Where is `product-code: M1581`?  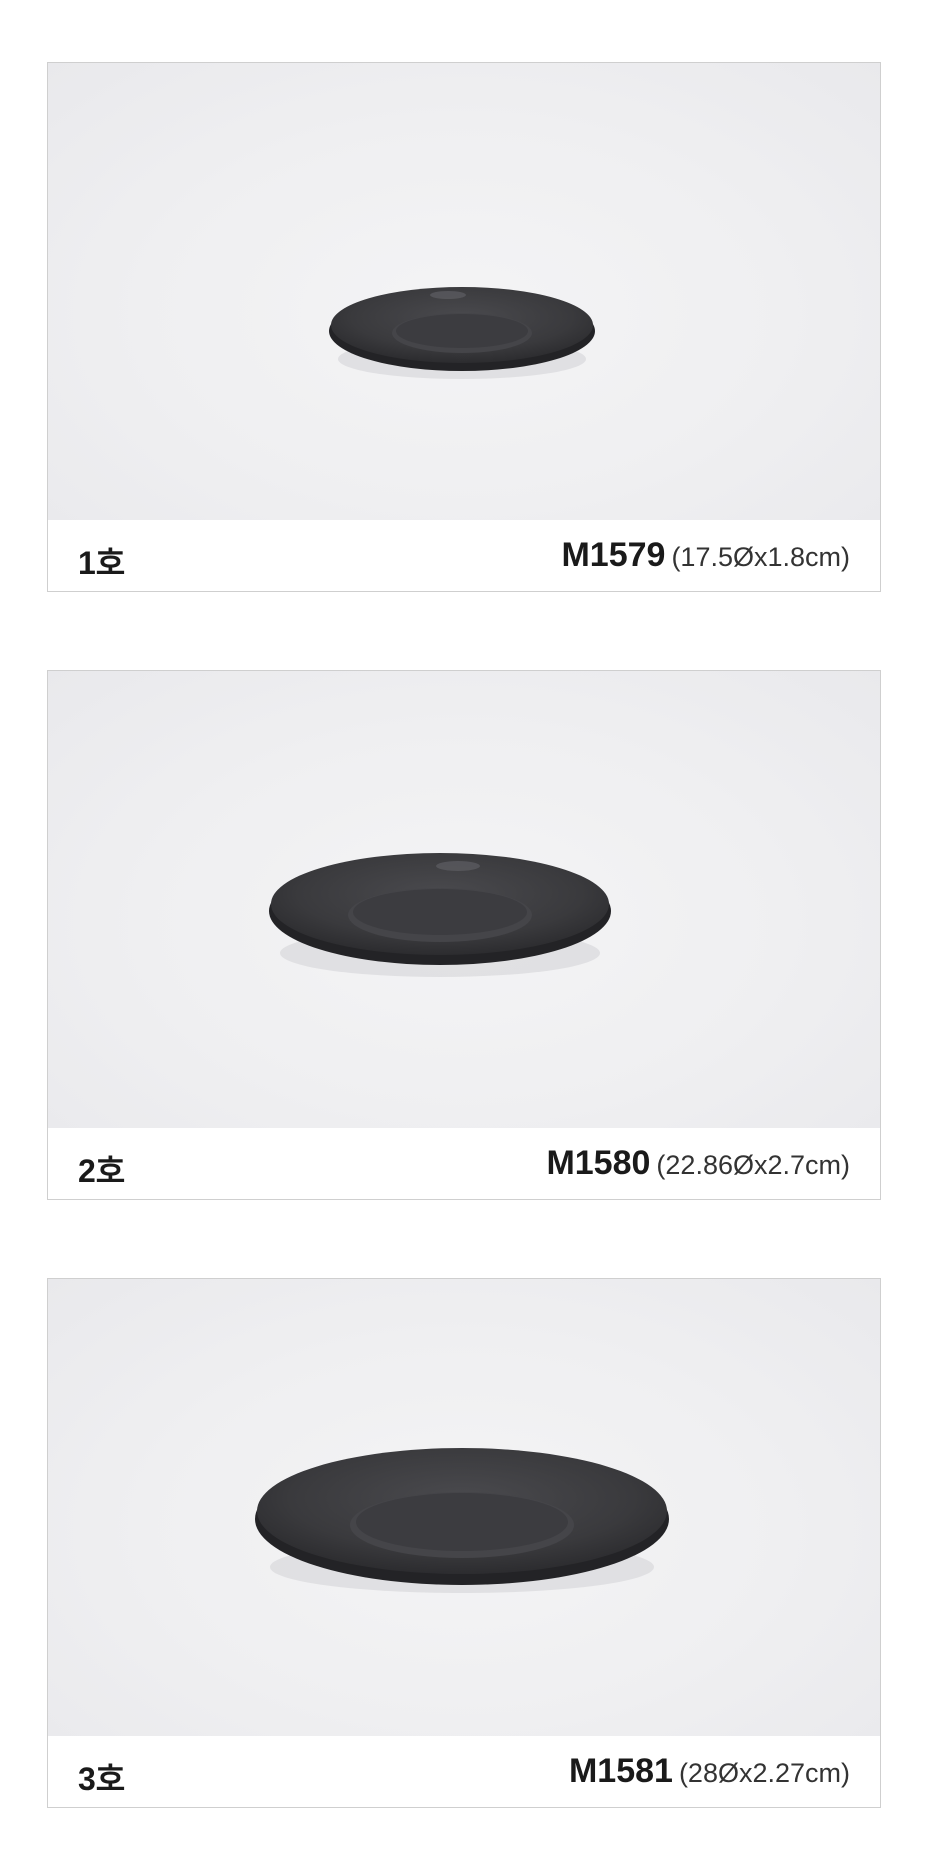 product-code: M1581 is located at coordinates (620, 1771).